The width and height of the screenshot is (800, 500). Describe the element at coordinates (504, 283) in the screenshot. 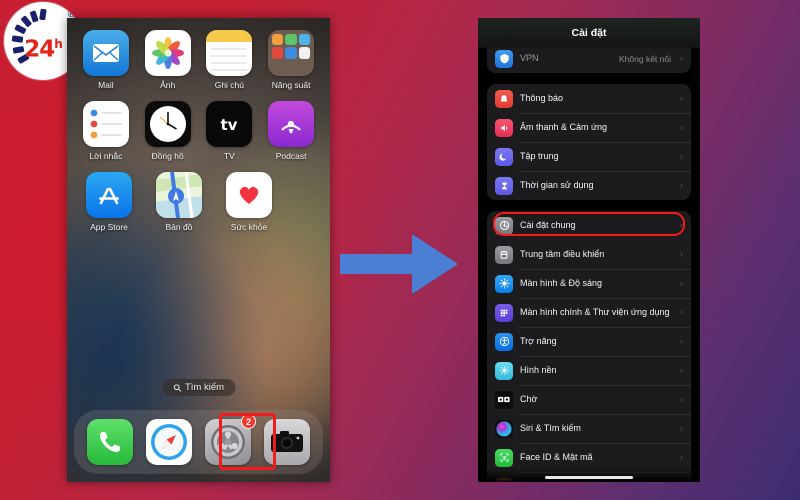

I see `display-brightness-icon` at that location.